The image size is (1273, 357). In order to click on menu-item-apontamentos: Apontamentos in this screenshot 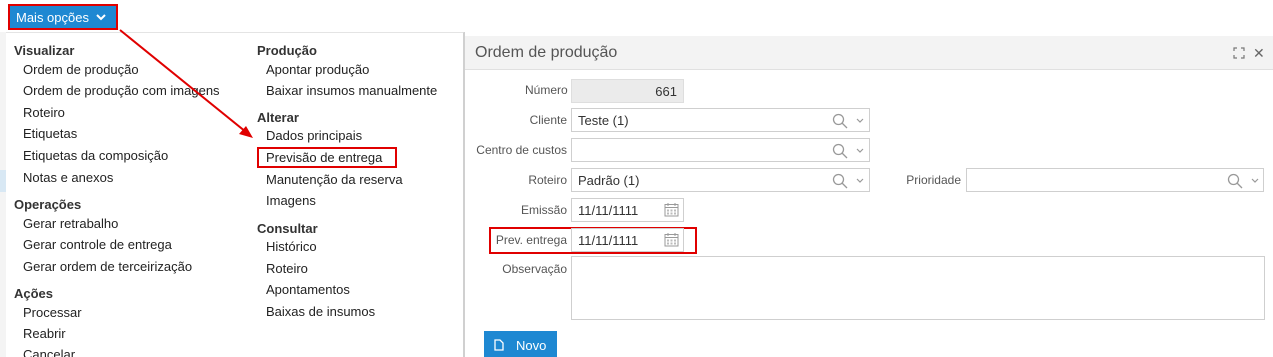, I will do `click(303, 289)`.